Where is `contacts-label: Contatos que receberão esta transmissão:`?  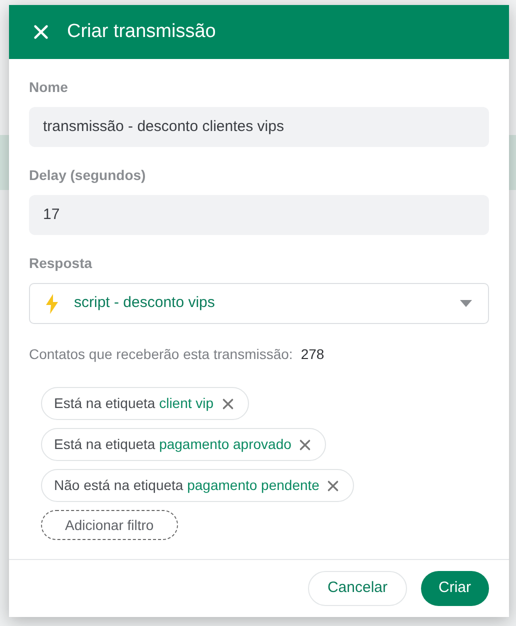
contacts-label: Contatos que receberão esta transmissão: is located at coordinates (161, 354).